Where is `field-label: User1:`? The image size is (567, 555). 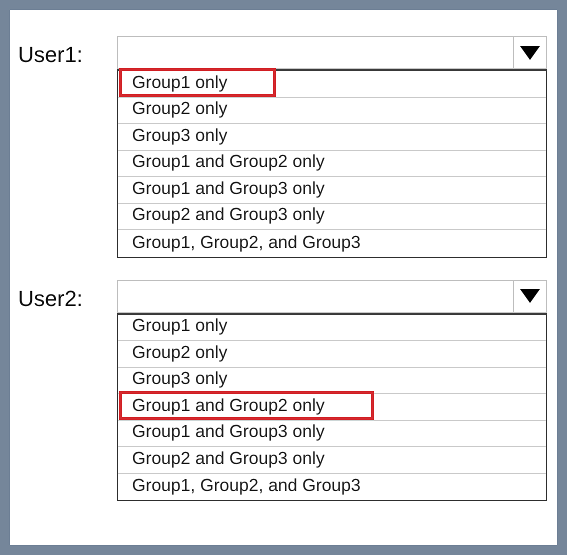 field-label: User1: is located at coordinates (51, 54).